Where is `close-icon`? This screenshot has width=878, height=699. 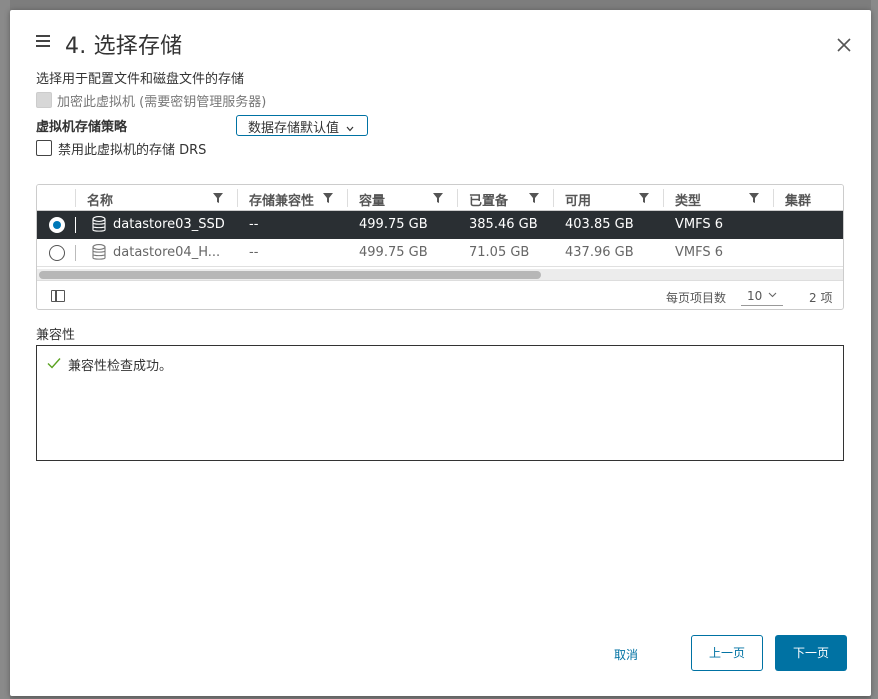
close-icon is located at coordinates (844, 45).